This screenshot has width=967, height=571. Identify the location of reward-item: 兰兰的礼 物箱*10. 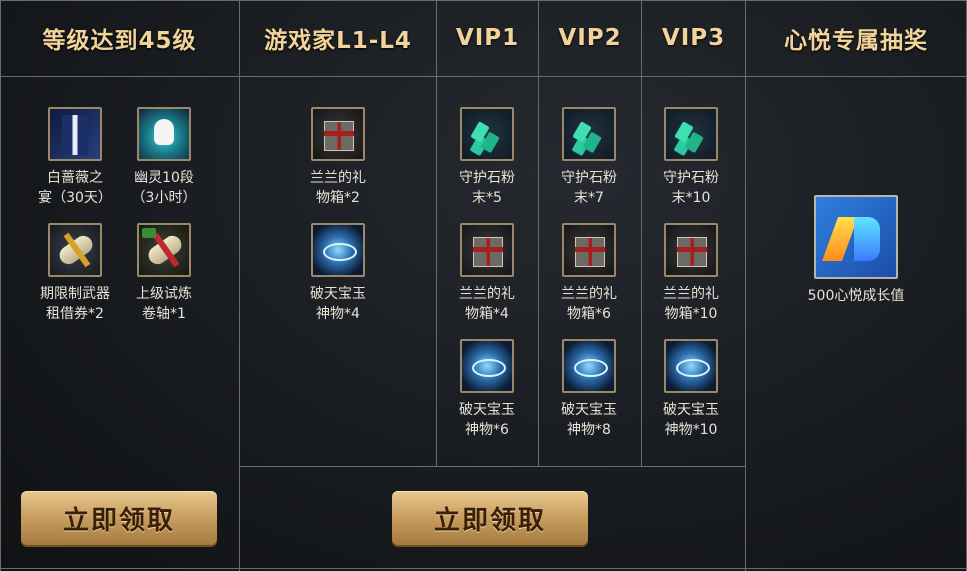
(691, 273).